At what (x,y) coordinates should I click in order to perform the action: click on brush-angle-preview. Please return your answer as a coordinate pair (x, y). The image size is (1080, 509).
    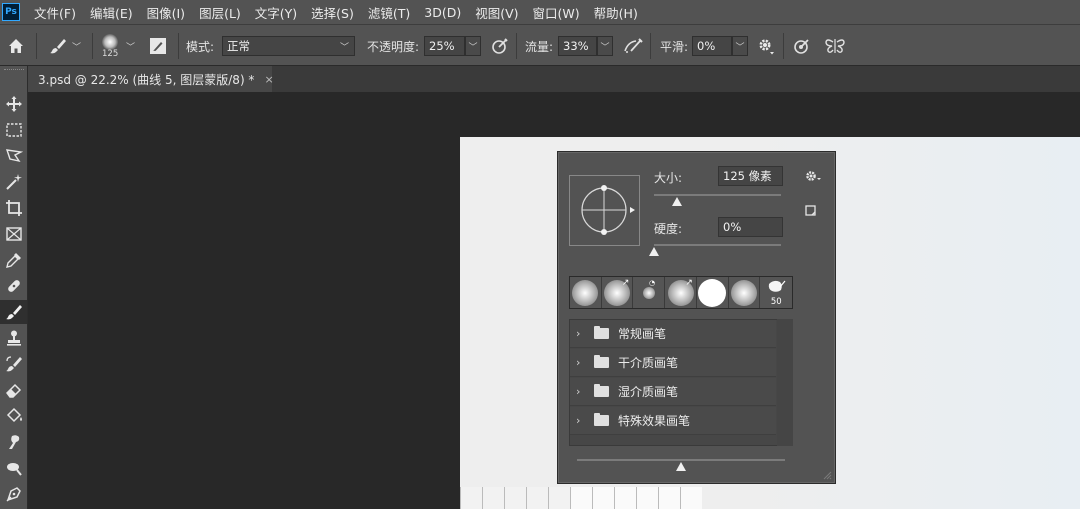
    Looking at the image, I should click on (604, 210).